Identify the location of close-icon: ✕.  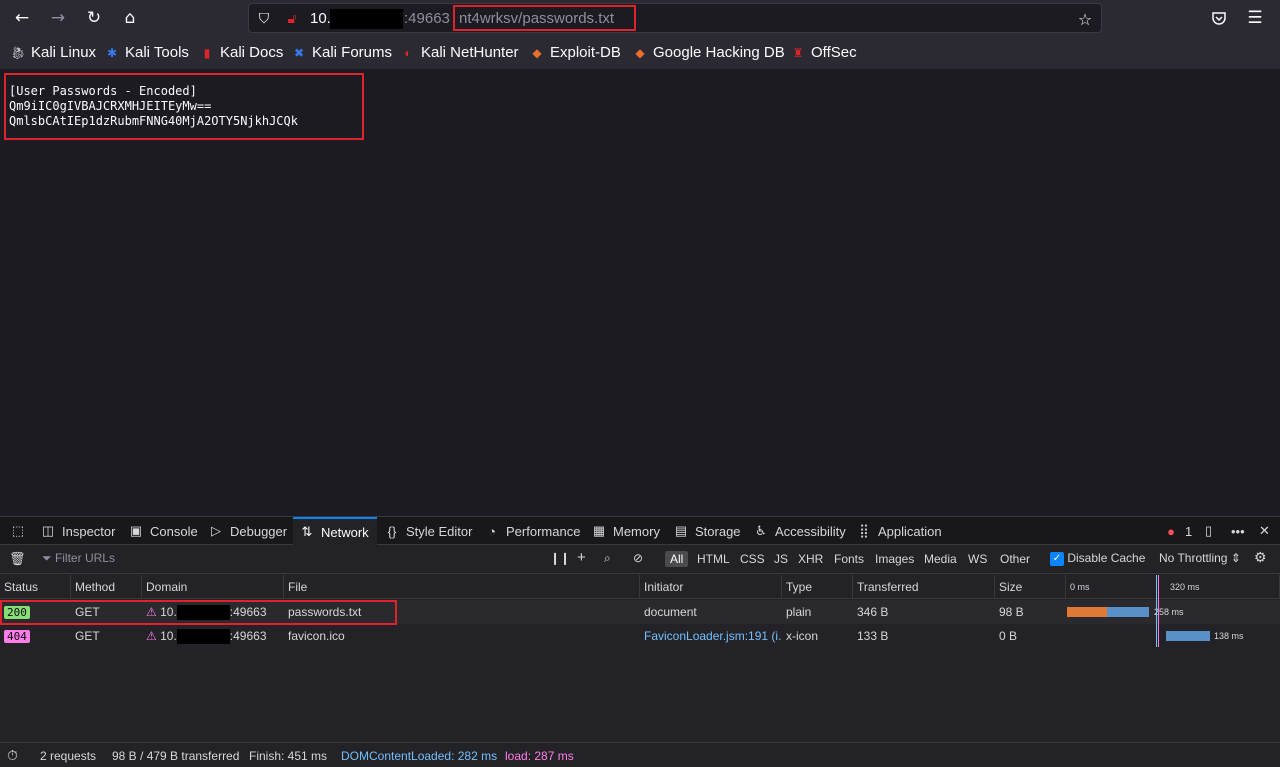
(1264, 530).